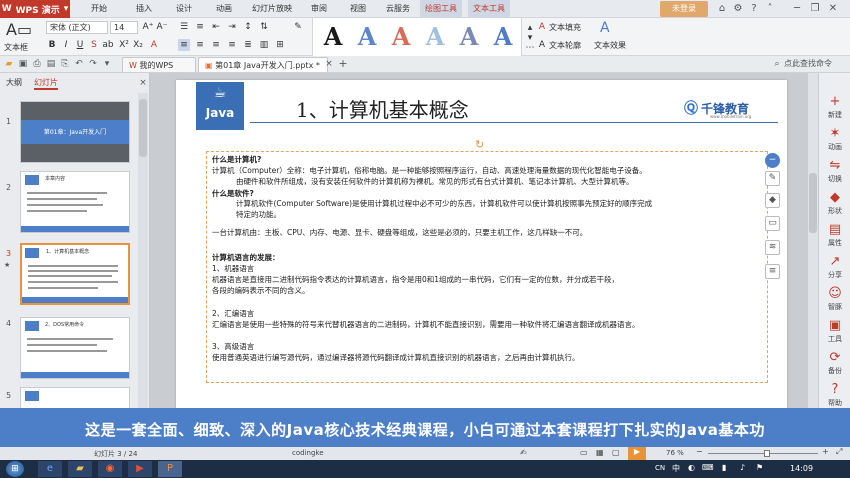  I want to click on flag-icon: ⚑, so click(759, 467).